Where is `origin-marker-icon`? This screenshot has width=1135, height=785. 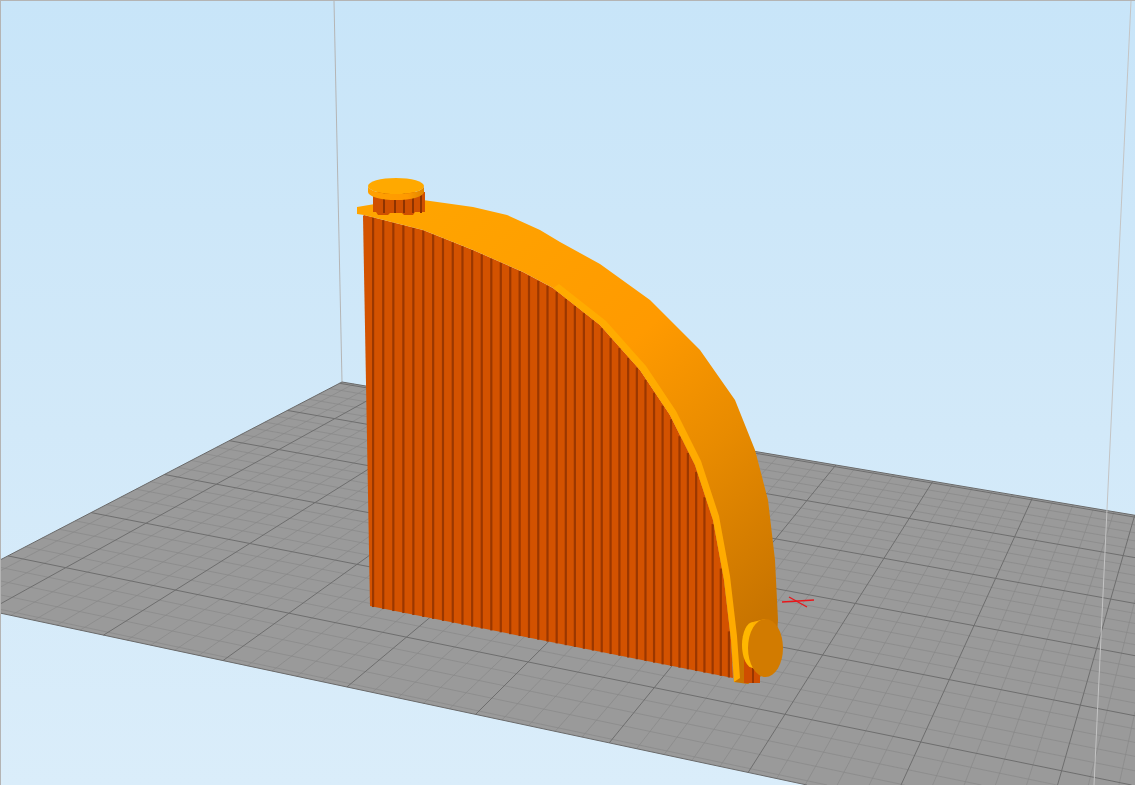
origin-marker-icon is located at coordinates (798, 602).